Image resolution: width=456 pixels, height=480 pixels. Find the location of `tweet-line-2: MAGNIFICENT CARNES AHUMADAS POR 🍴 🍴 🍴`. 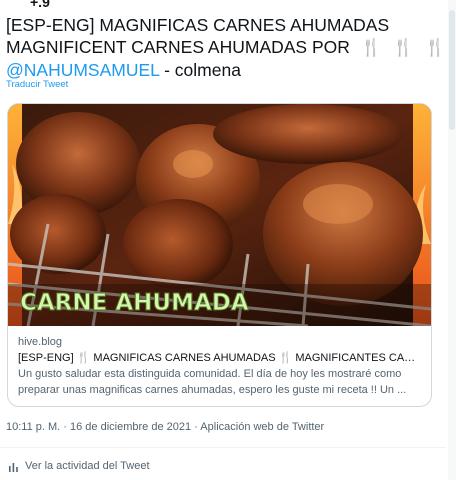

tweet-line-2: MAGNIFICENT CARNES AHUMADAS POR 🍴 🍴 🍴 is located at coordinates (226, 47).